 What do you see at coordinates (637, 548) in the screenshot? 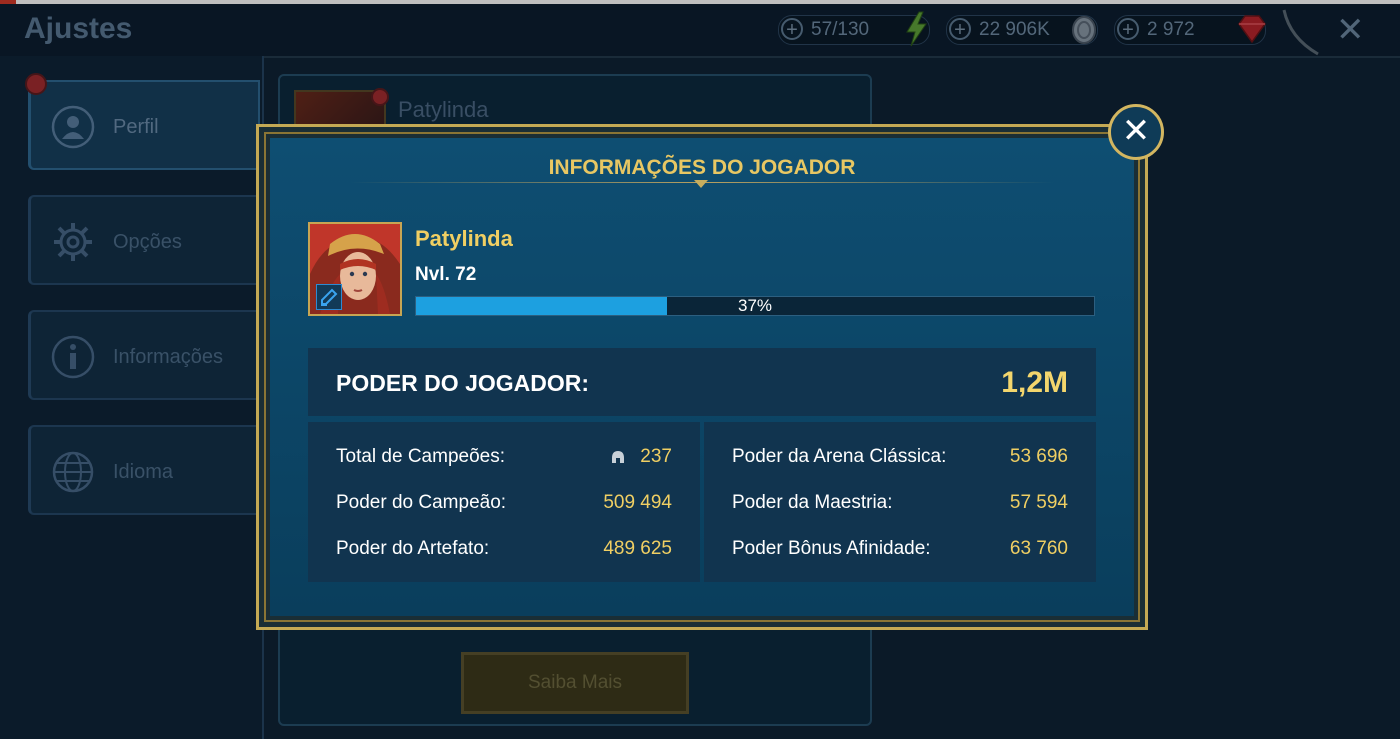
I see `stat-value: 489 625` at bounding box center [637, 548].